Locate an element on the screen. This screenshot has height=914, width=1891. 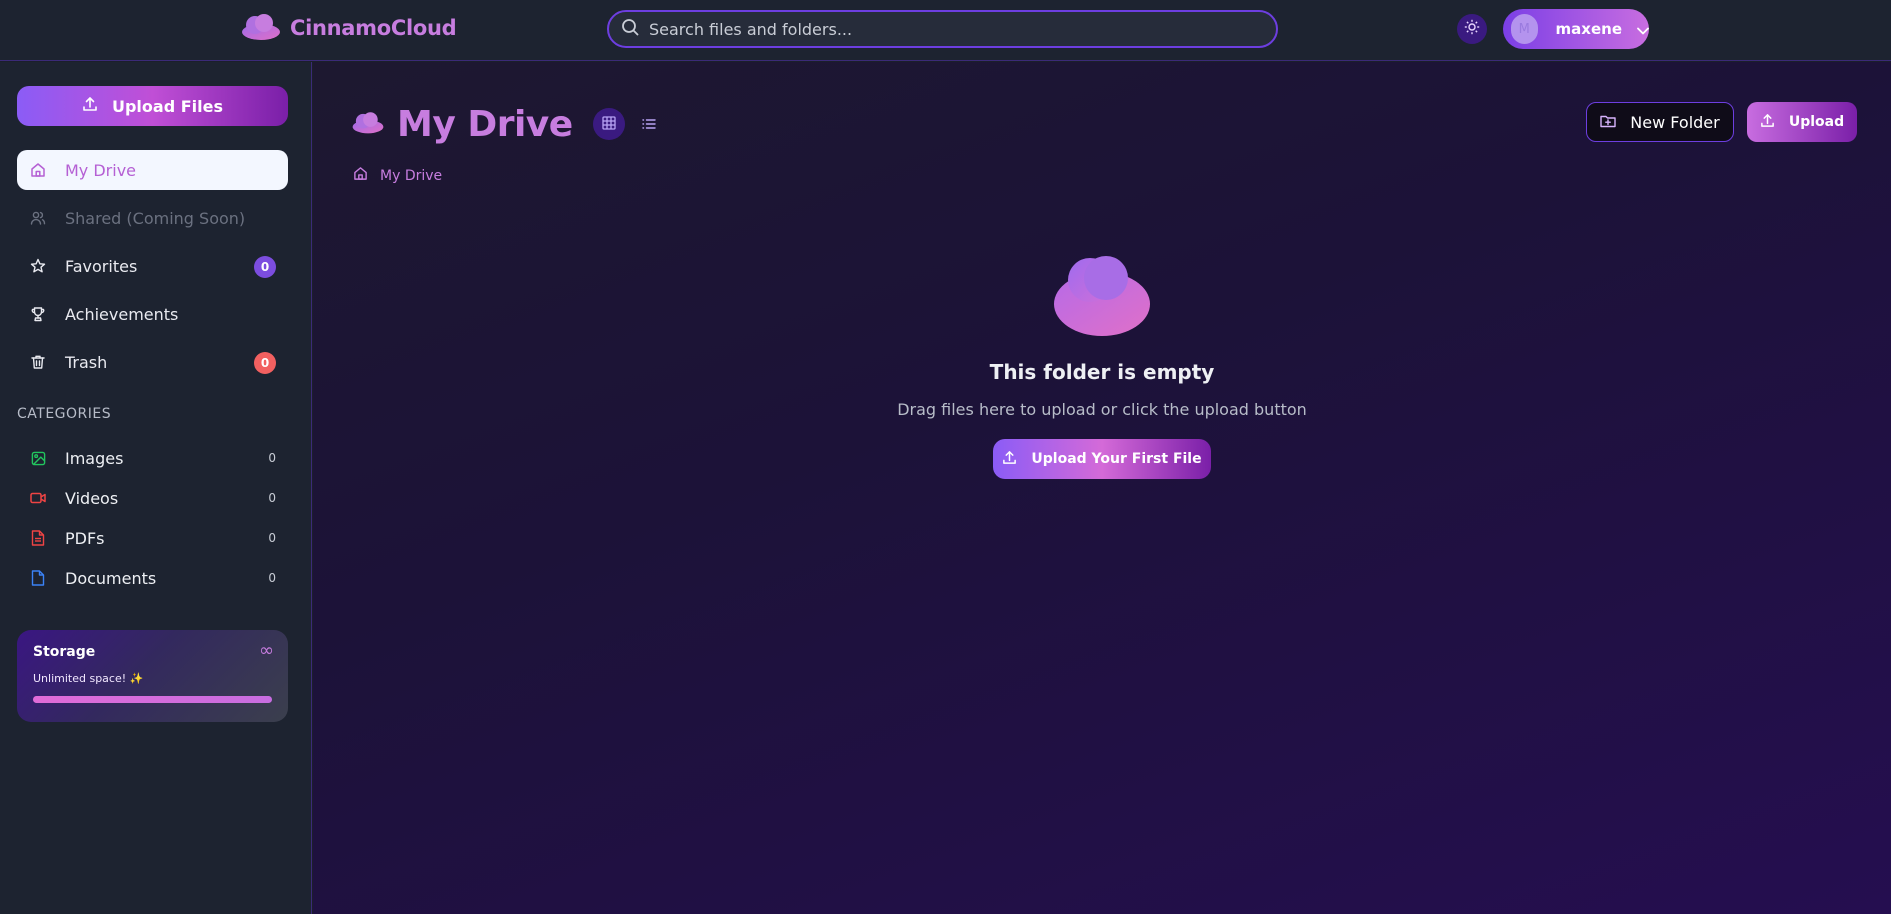
sidebar-item-label: My Drive is located at coordinates (101, 170).